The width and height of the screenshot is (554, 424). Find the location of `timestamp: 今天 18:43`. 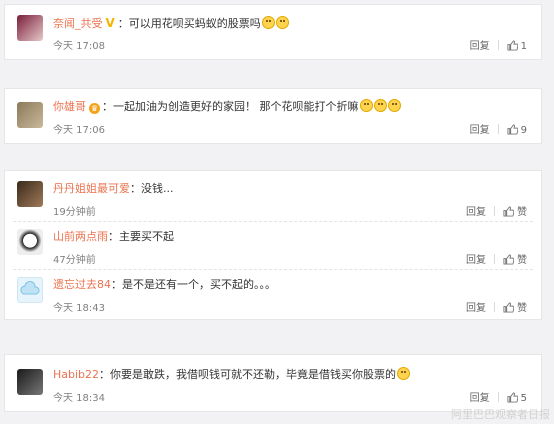

timestamp: 今天 18:43 is located at coordinates (79, 308).